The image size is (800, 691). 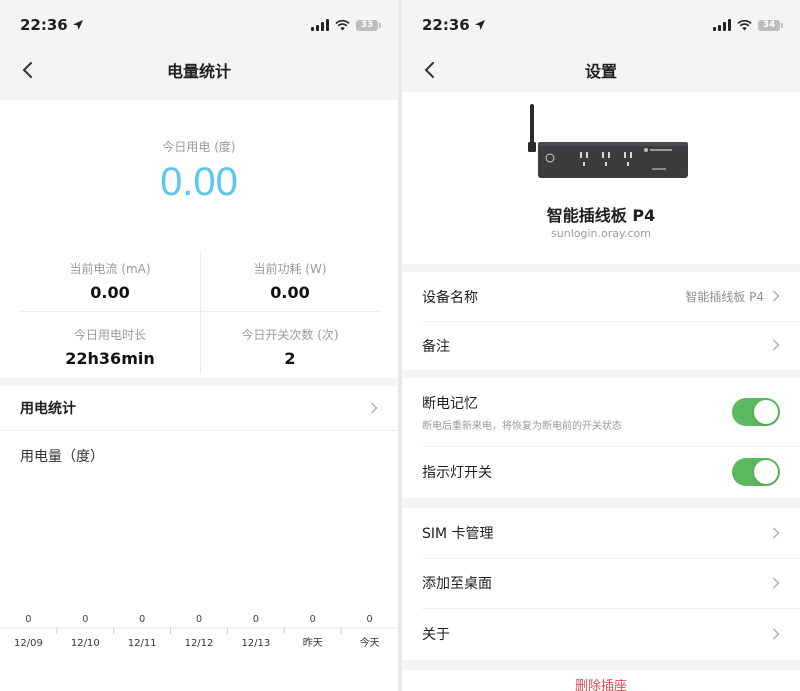 I want to click on chart-category-label: 12/11, so click(x=142, y=643).